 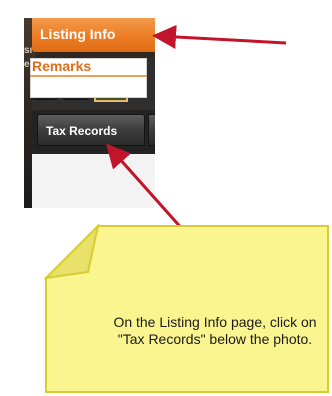 I want to click on tab-tax-records: Tax Records, so click(x=91, y=130).